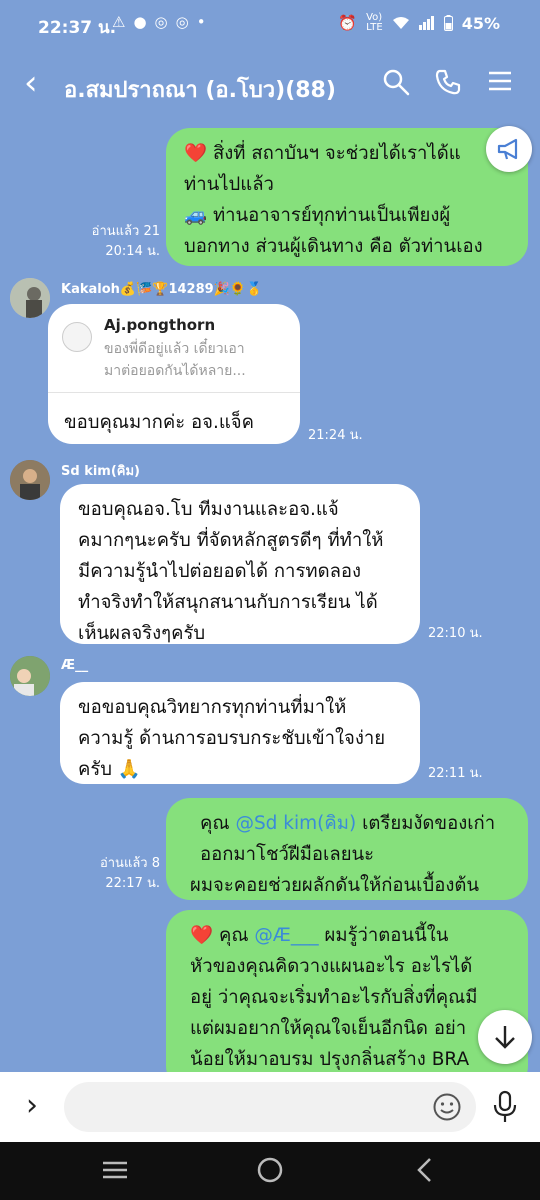 The width and height of the screenshot is (540, 1200). I want to click on message-line: ผมจะคอยช่วยผลักดันให้ก่อนเบื้องต้น, so click(335, 885).